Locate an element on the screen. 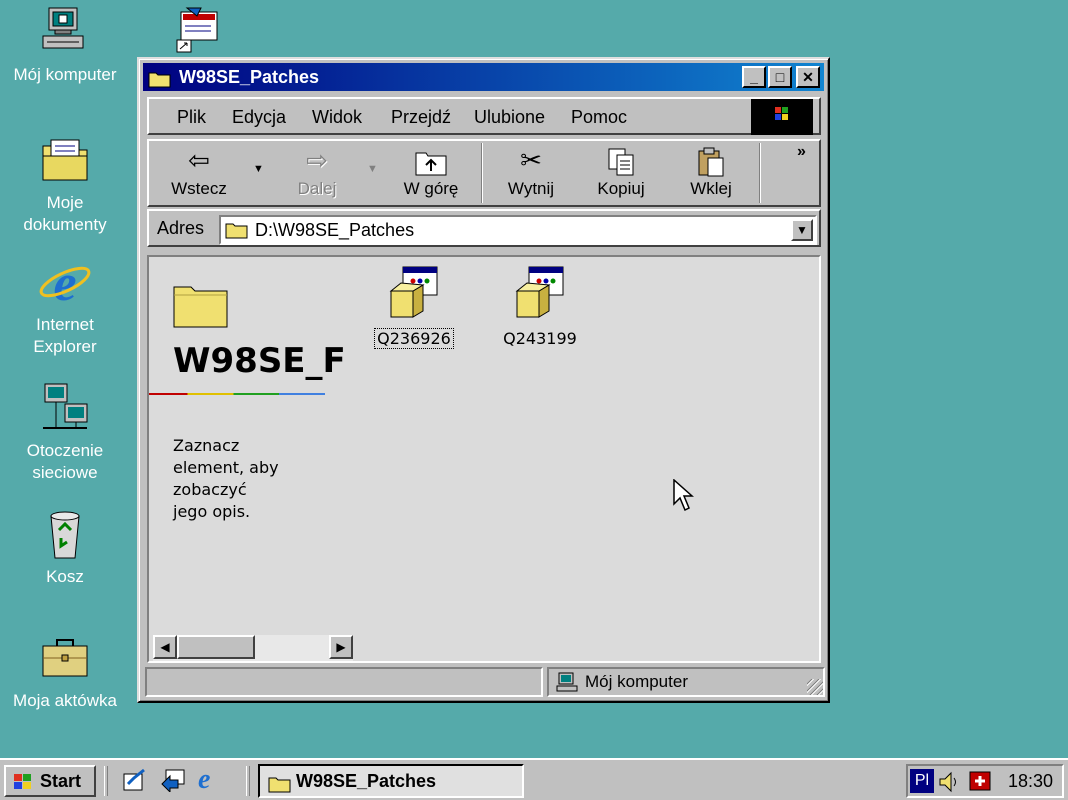 The width and height of the screenshot is (1068, 800). desktop-icon-label: Internet Explorer is located at coordinates (65, 335).